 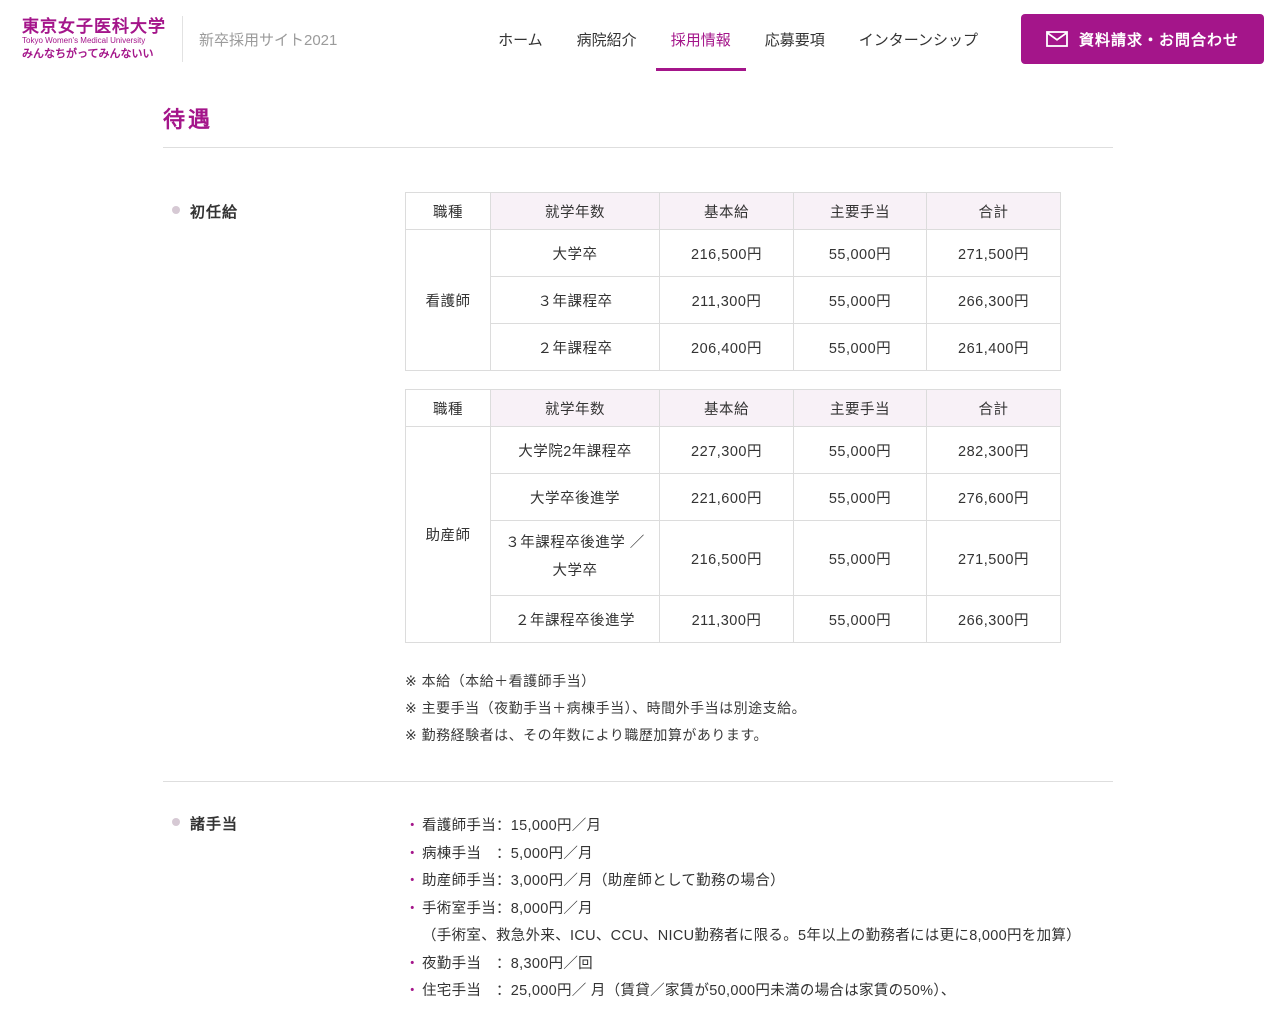 I want to click on nav-item-hospital-intro: 病院紹介, so click(x=607, y=39).